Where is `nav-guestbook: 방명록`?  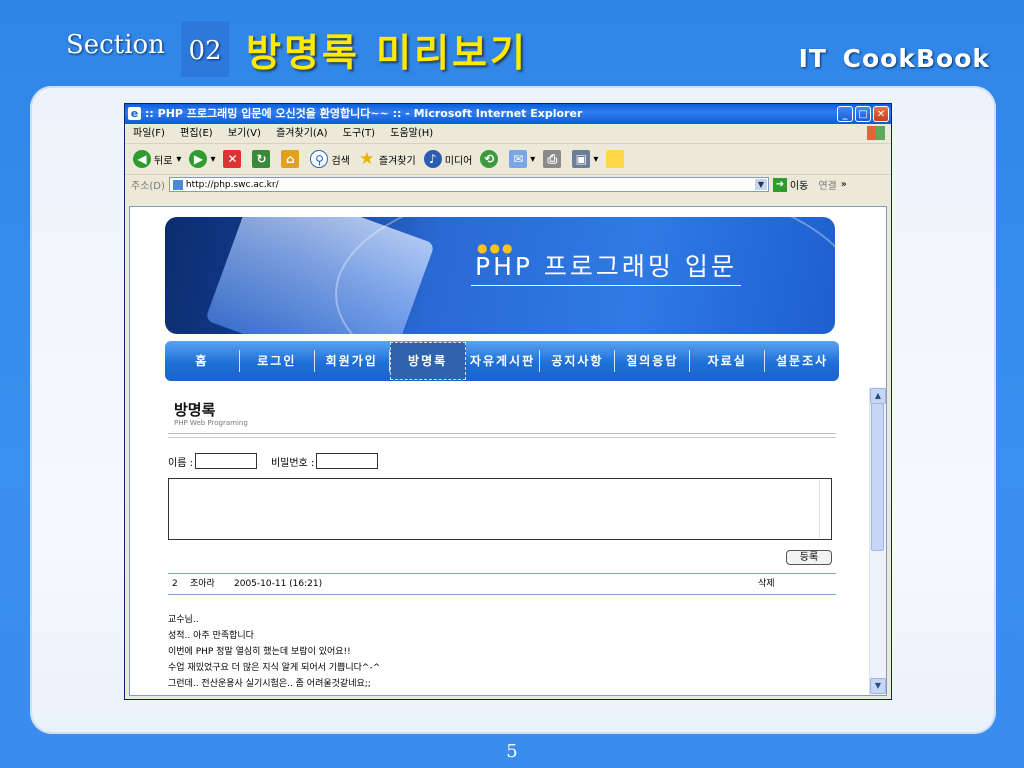 nav-guestbook: 방명록 is located at coordinates (427, 361).